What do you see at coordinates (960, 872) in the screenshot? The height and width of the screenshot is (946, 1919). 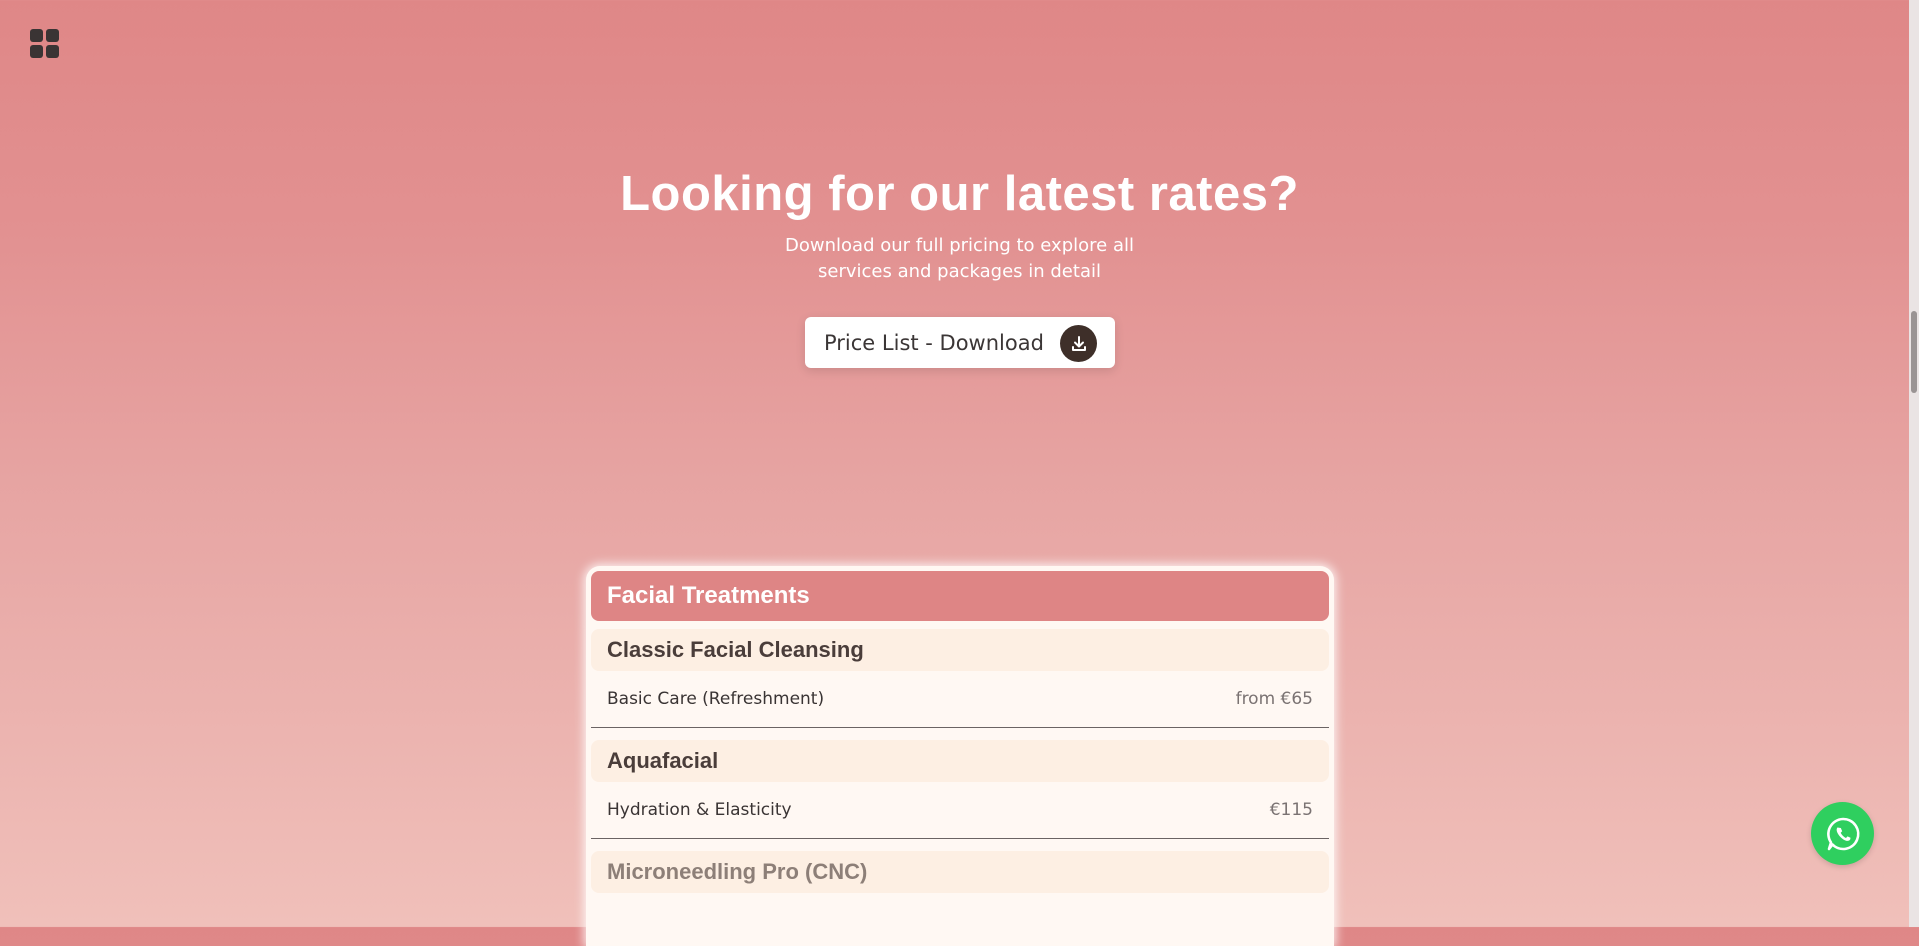 I see `group-header: Microneedling Pro (CNC)` at bounding box center [960, 872].